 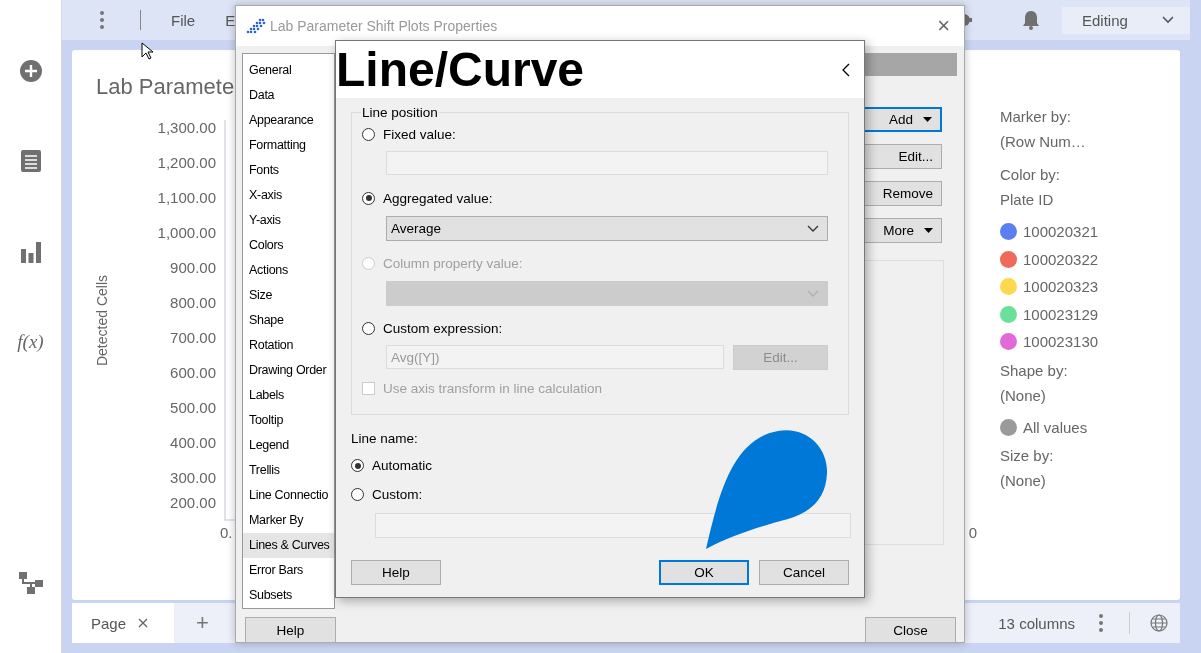 What do you see at coordinates (288, 595) in the screenshot?
I see `category-item: Subsets` at bounding box center [288, 595].